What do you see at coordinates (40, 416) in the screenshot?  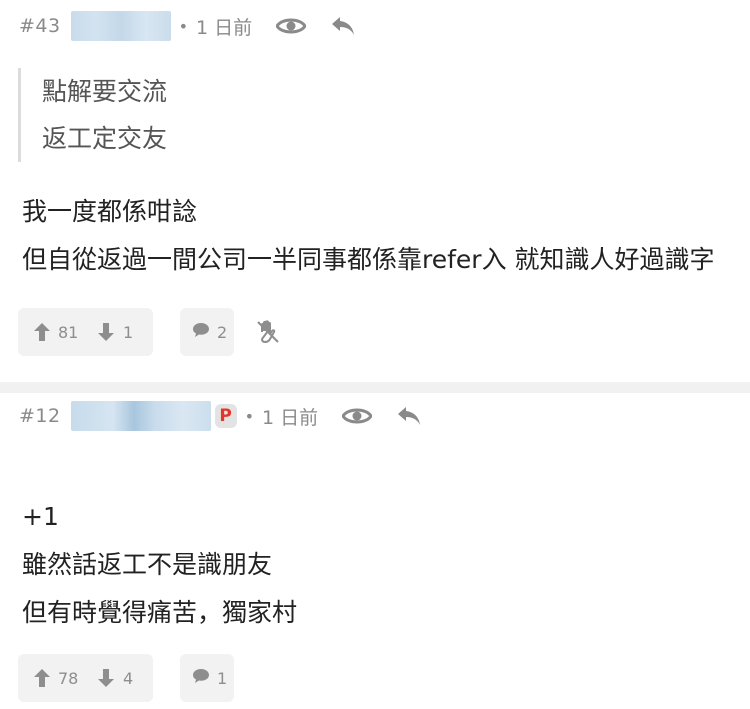 I see `post-number: #12` at bounding box center [40, 416].